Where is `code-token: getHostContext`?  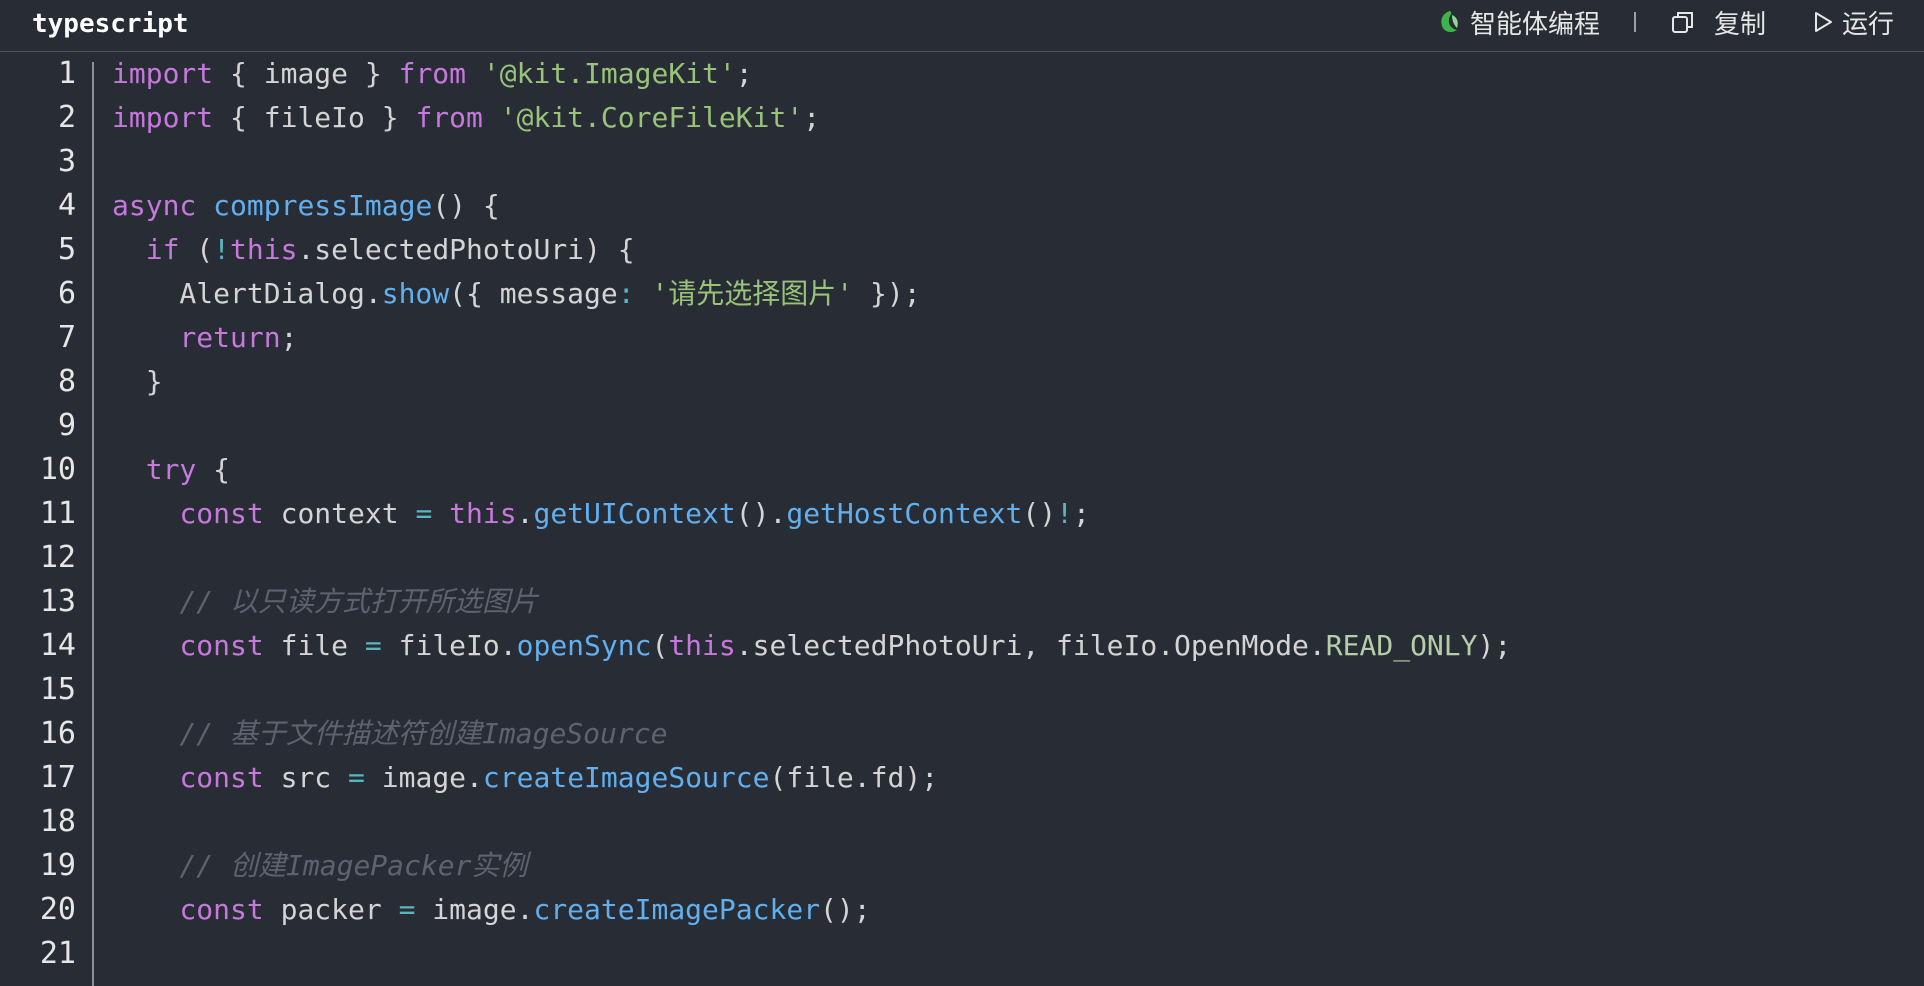
code-token: getHostContext is located at coordinates (904, 513).